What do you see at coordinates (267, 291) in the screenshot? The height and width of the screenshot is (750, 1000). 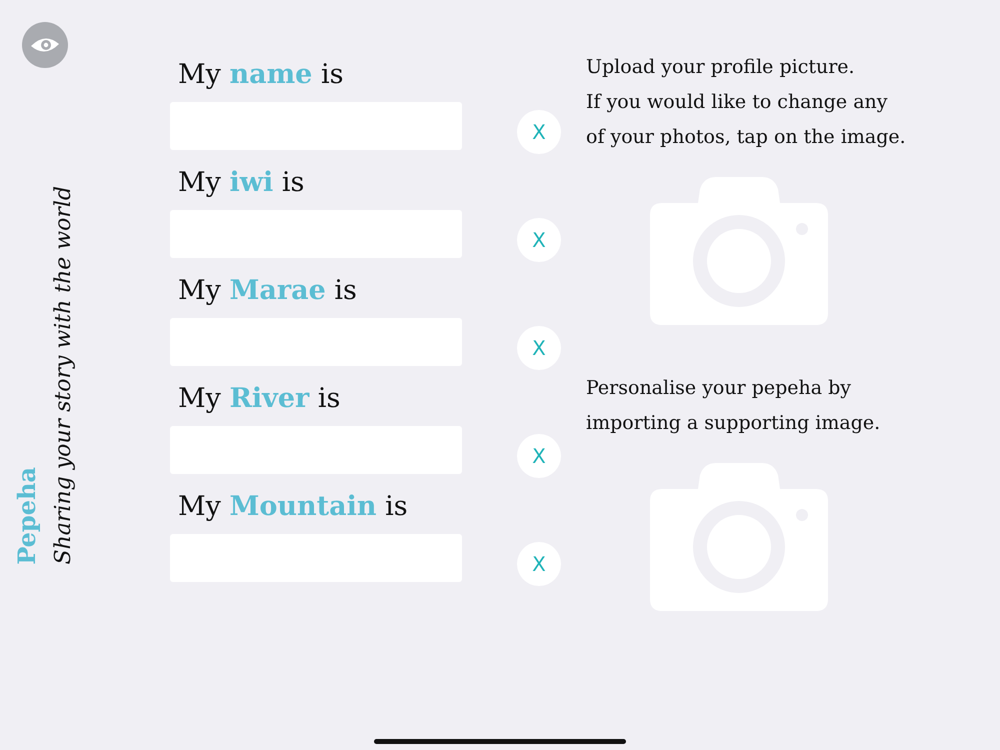 I see `field-label: My Marae is` at bounding box center [267, 291].